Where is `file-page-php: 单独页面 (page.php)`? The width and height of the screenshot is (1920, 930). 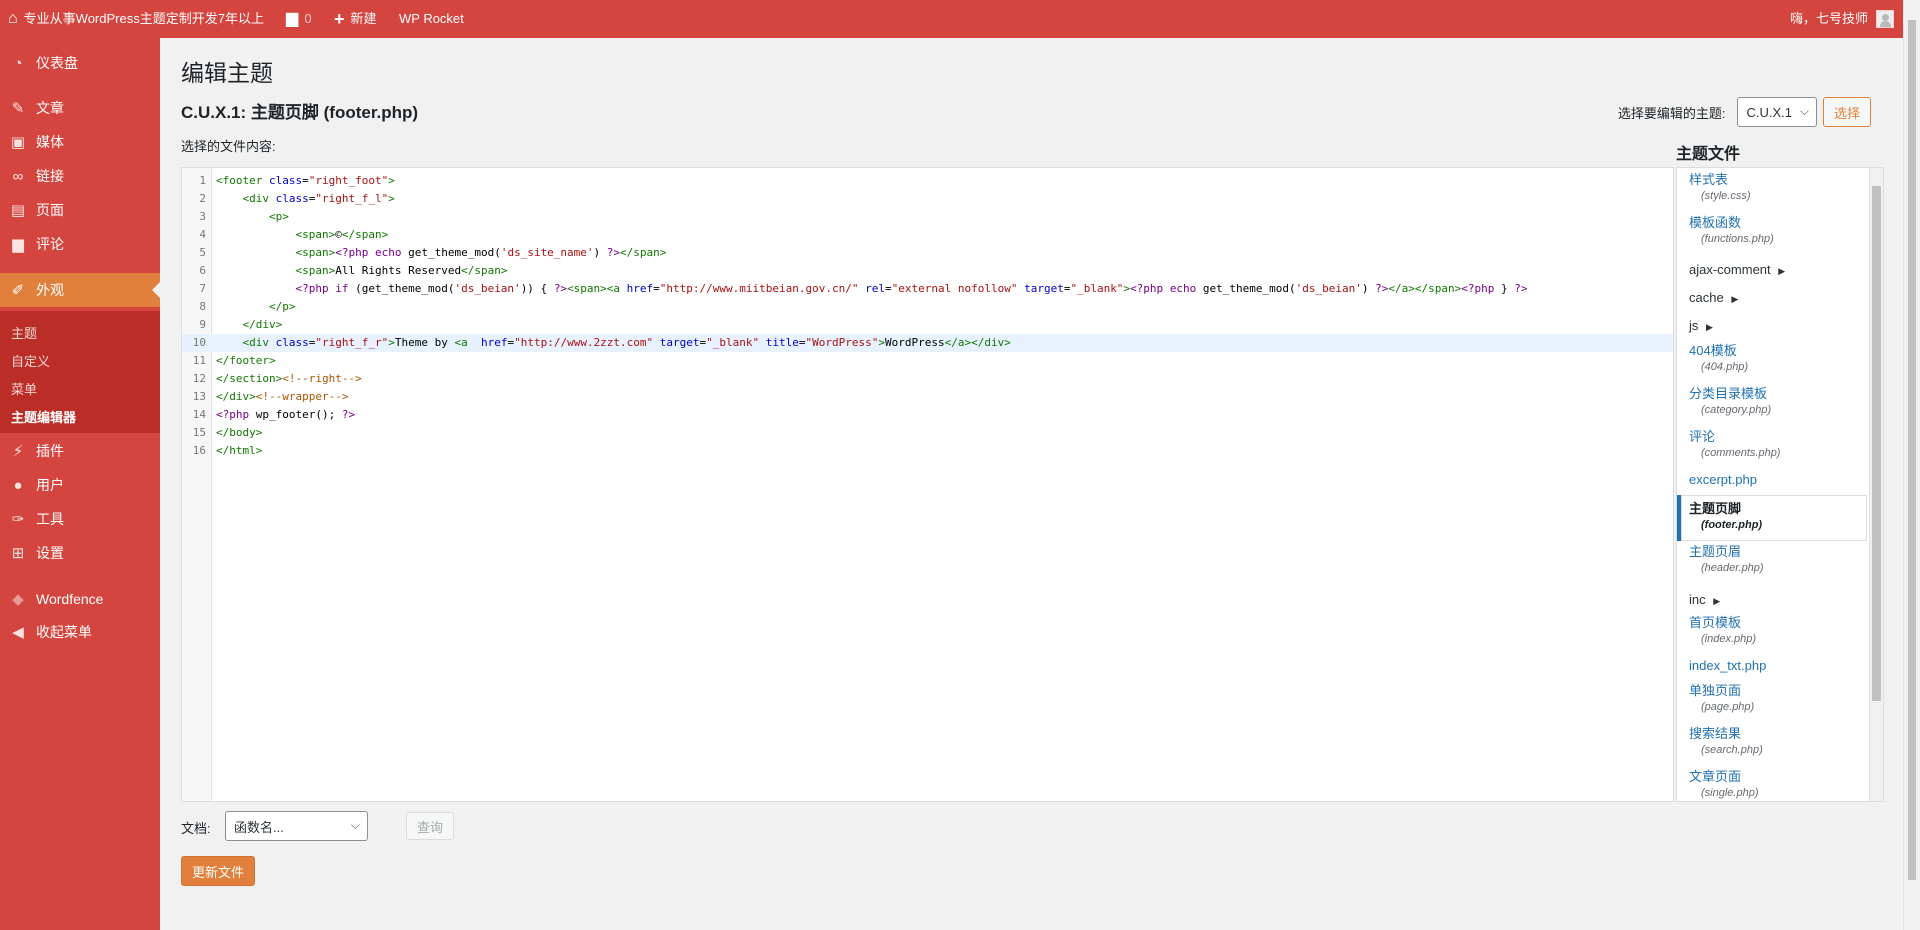
file-page-php: 单独页面 (page.php) is located at coordinates (1772, 699).